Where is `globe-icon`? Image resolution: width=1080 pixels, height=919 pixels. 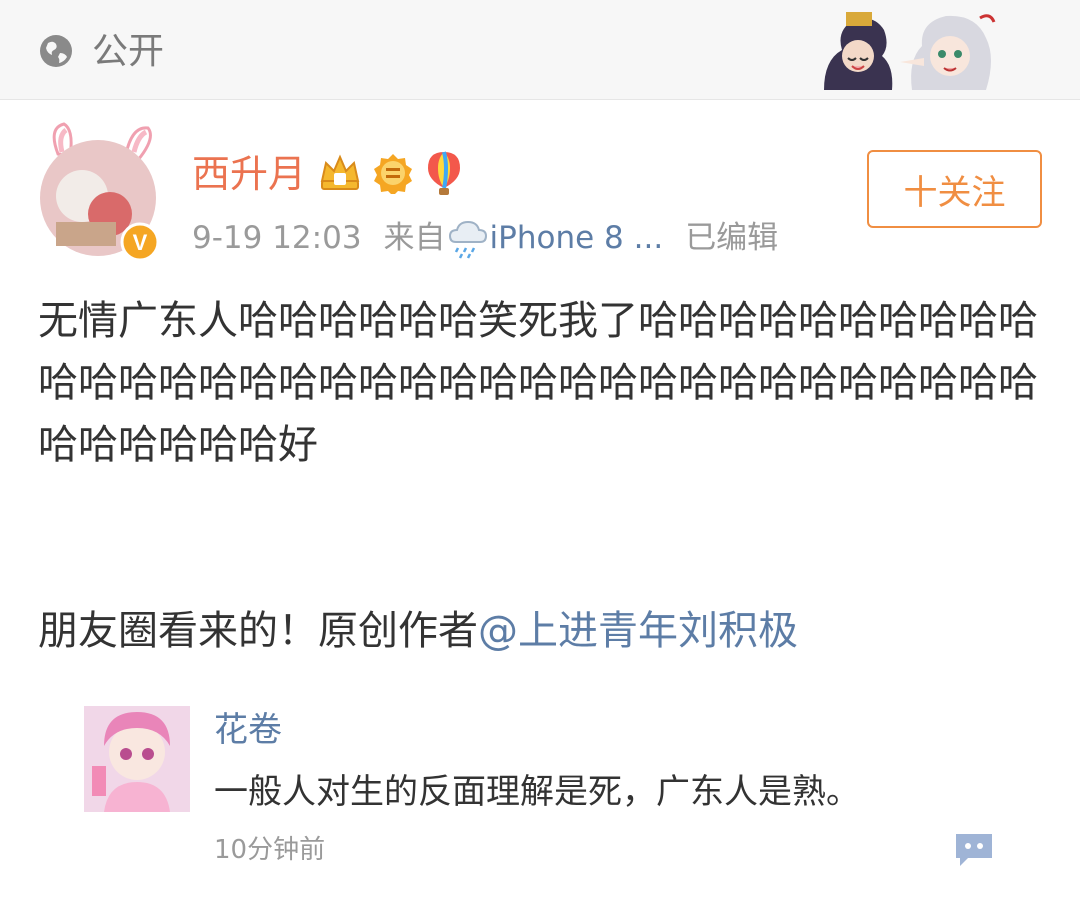 globe-icon is located at coordinates (56, 51).